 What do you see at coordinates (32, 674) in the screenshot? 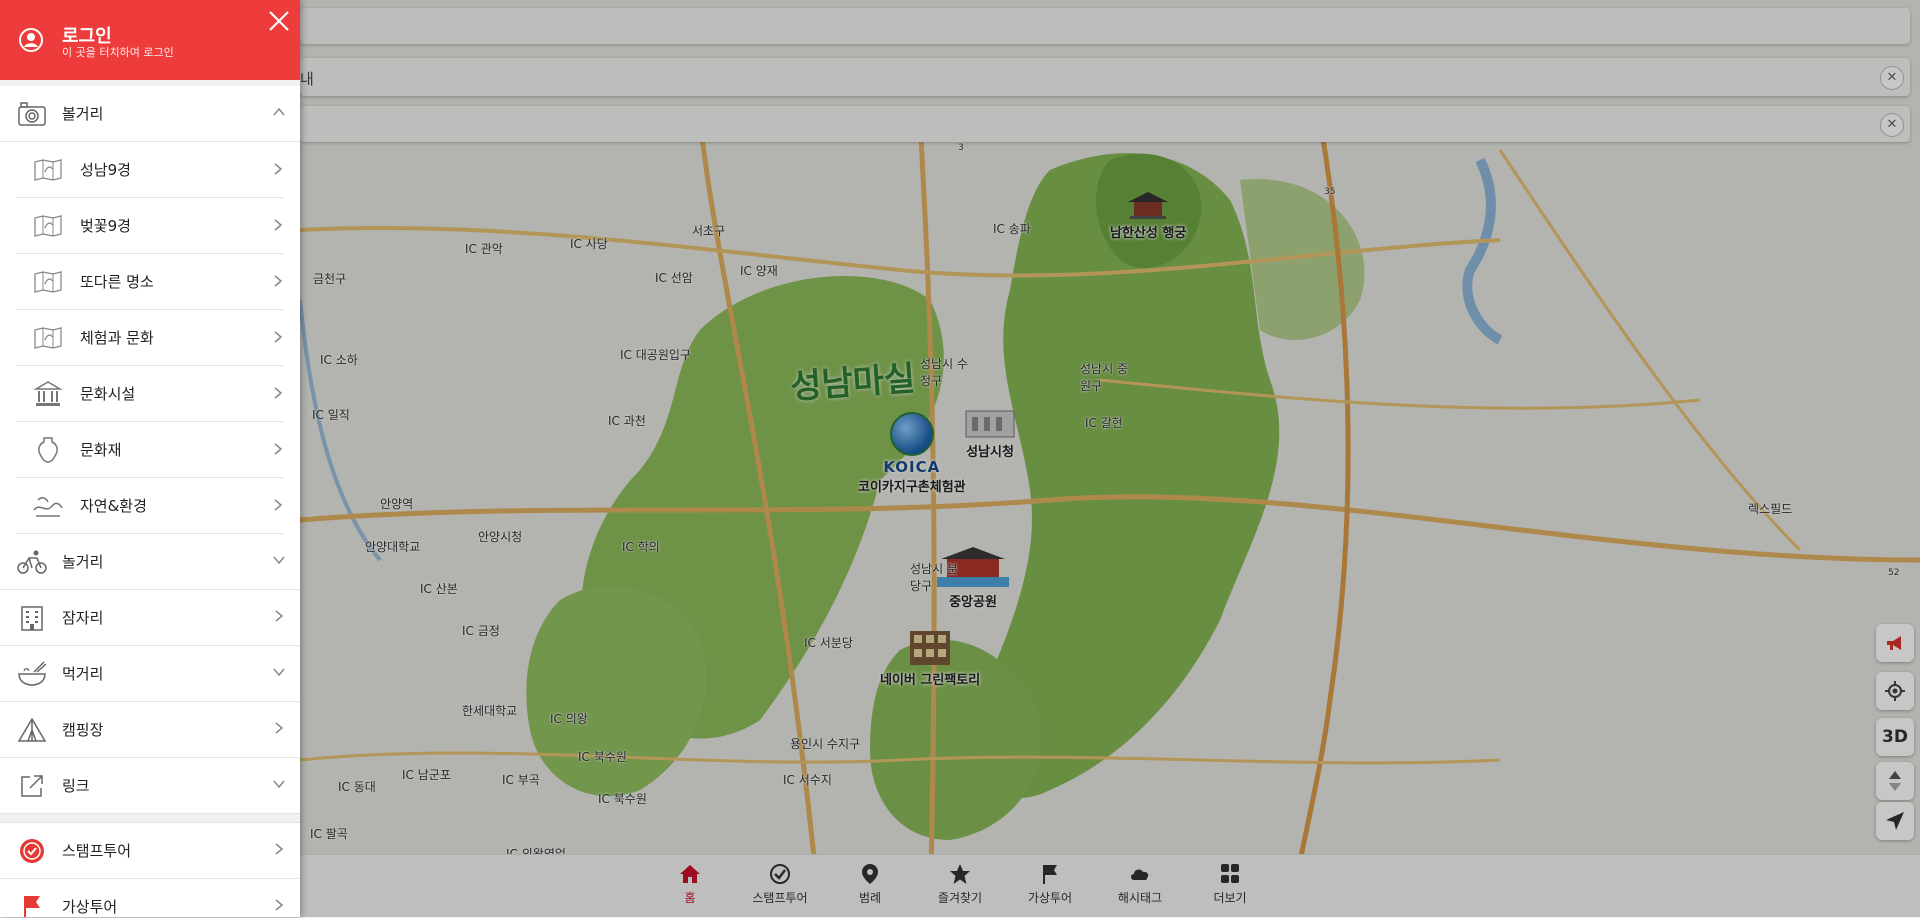
I see `food-icon` at bounding box center [32, 674].